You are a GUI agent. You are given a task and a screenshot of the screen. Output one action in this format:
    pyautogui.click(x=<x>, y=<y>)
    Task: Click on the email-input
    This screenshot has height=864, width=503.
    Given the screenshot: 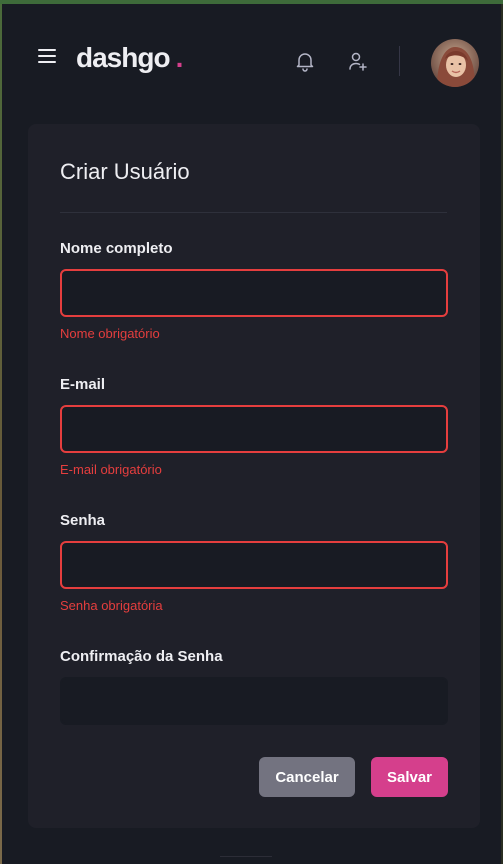 What is the action you would take?
    pyautogui.click(x=254, y=429)
    